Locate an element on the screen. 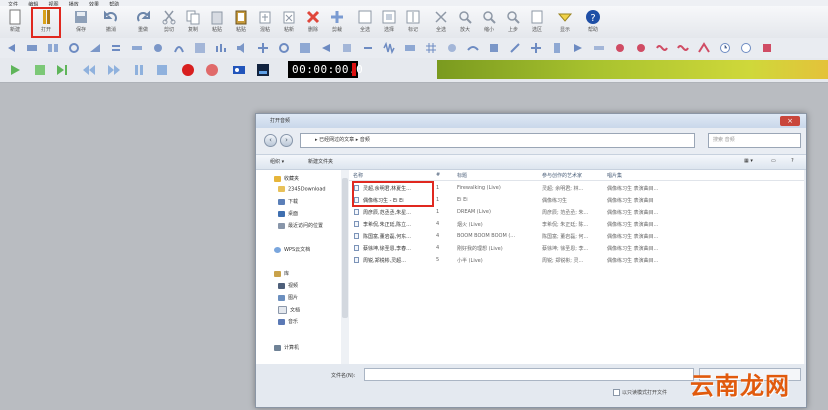 This screenshot has height=410, width=828. filename-input is located at coordinates (529, 374).